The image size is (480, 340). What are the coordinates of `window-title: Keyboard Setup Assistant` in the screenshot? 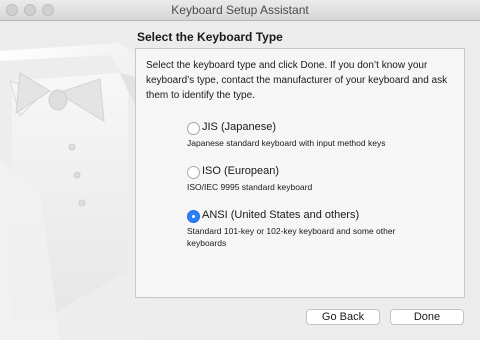 It's located at (240, 10).